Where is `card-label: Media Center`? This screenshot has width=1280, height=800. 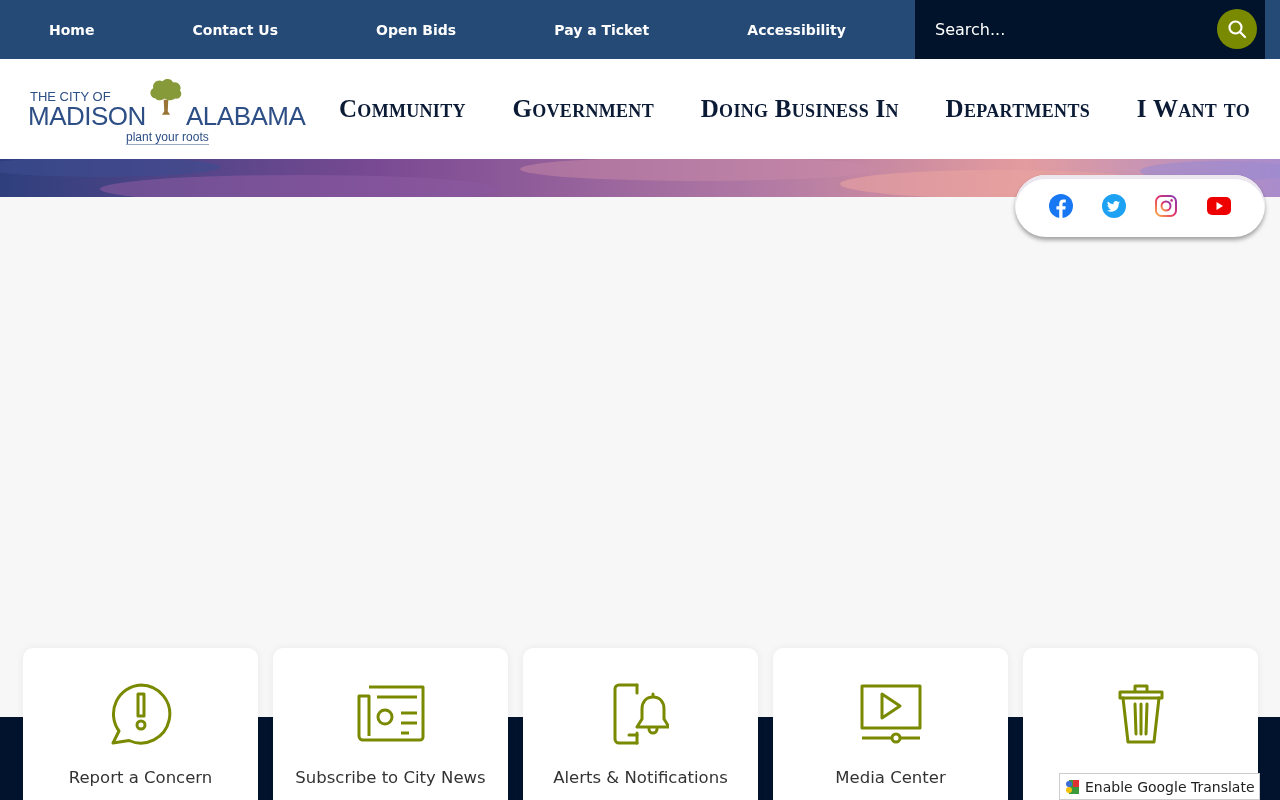 card-label: Media Center is located at coordinates (890, 777).